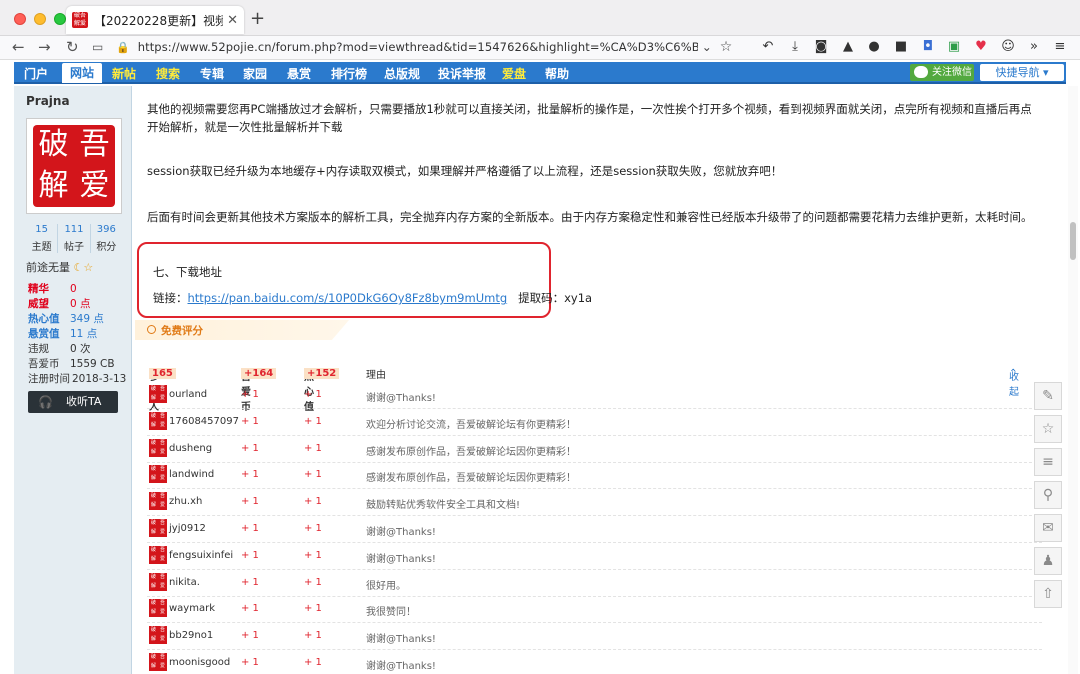 The height and width of the screenshot is (674, 1080). I want to click on follow-wechat-button: 关注微信, so click(942, 72).